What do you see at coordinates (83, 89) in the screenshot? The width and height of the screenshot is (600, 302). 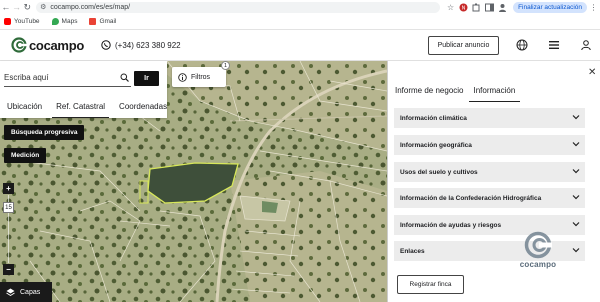 I see `search-panel: Ir Ubicación Ref. Catastral Coordenadas` at bounding box center [83, 89].